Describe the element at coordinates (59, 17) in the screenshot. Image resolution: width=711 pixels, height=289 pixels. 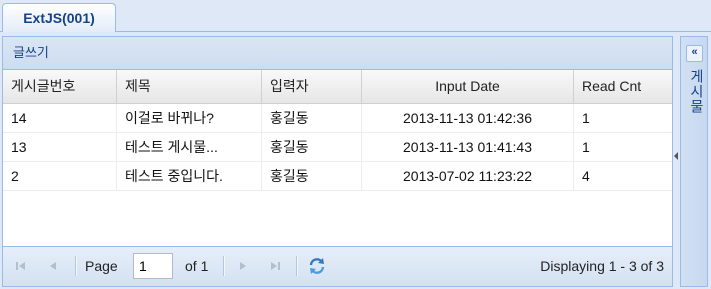
I see `tab-extjs-001: ExtJS(001)` at that location.